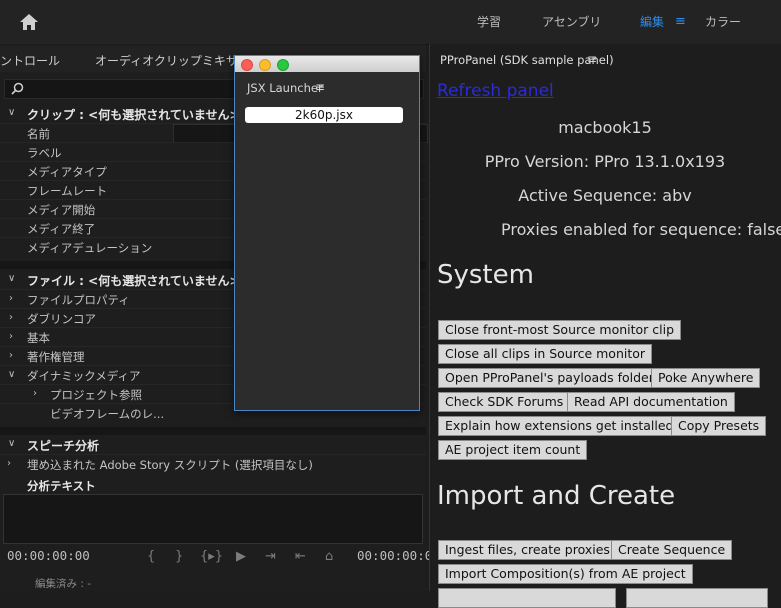  I want to click on speech-row-story-script: › 埋め込まれた Adobe Story スクリプト (選択項目なし), so click(213, 464).